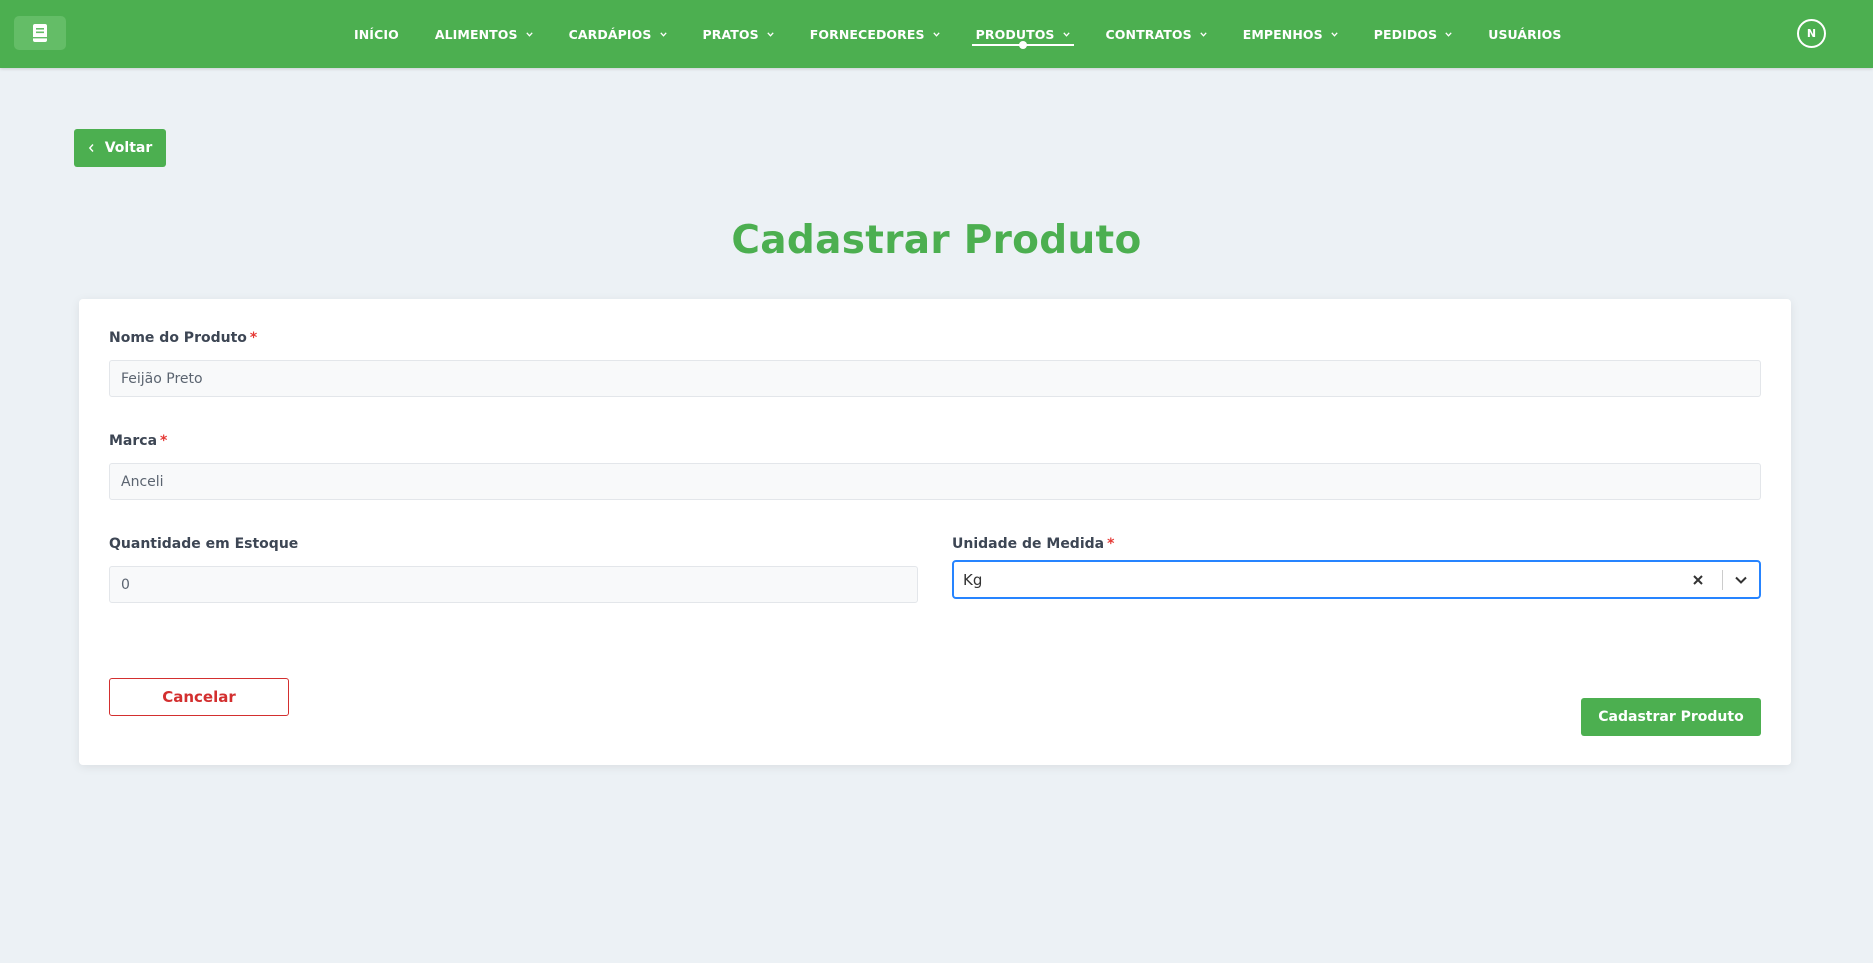 The height and width of the screenshot is (963, 1873). I want to click on select-separator, so click(1722, 580).